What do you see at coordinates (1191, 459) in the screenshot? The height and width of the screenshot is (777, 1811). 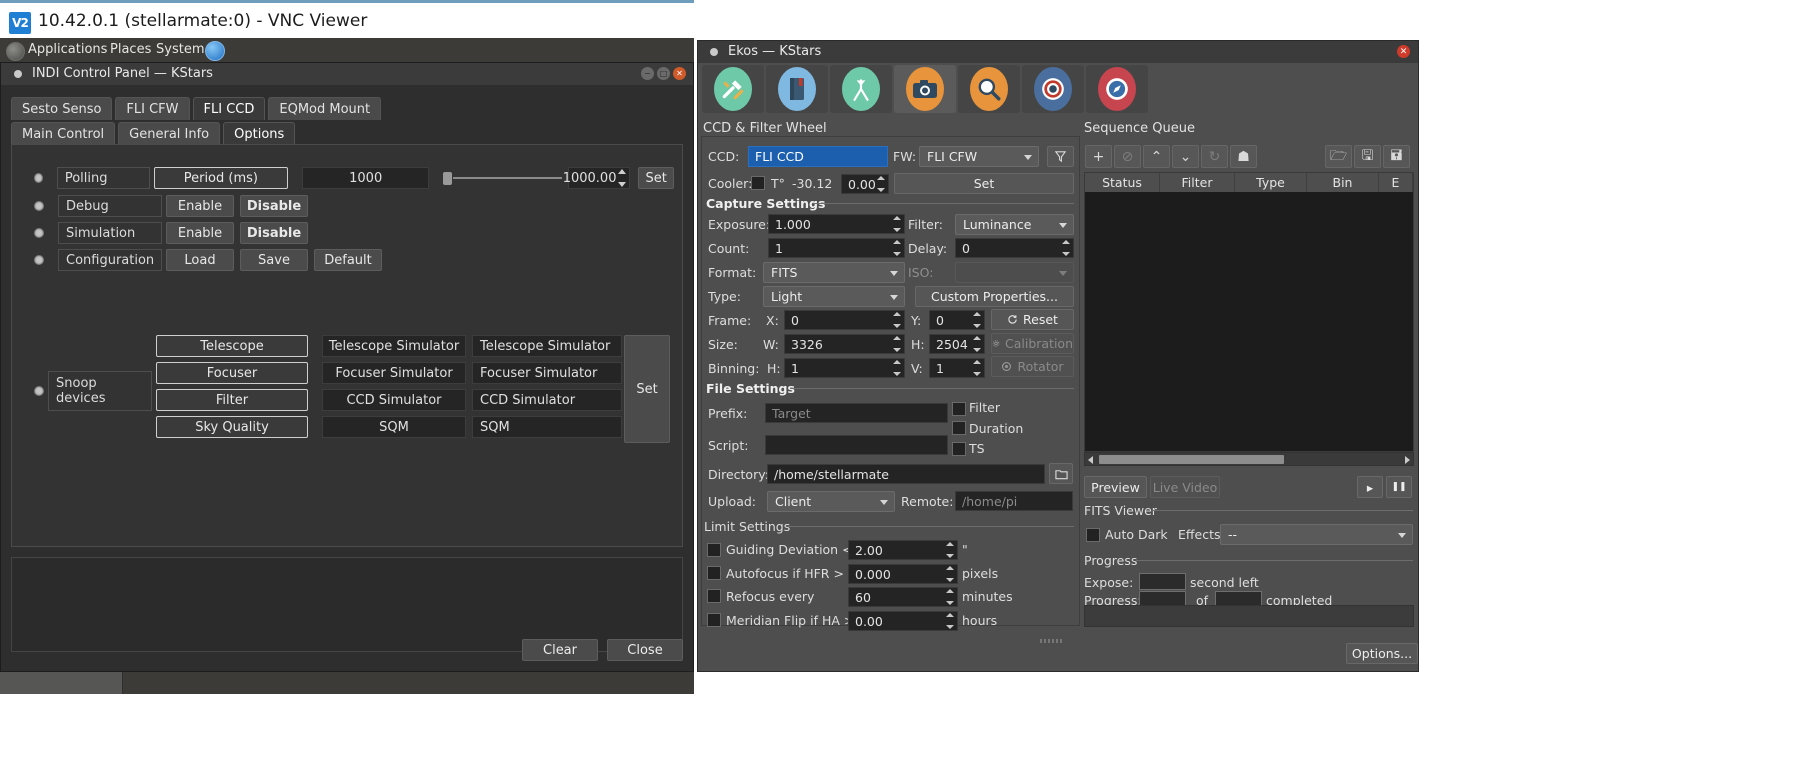 I see `scroll-thumb` at bounding box center [1191, 459].